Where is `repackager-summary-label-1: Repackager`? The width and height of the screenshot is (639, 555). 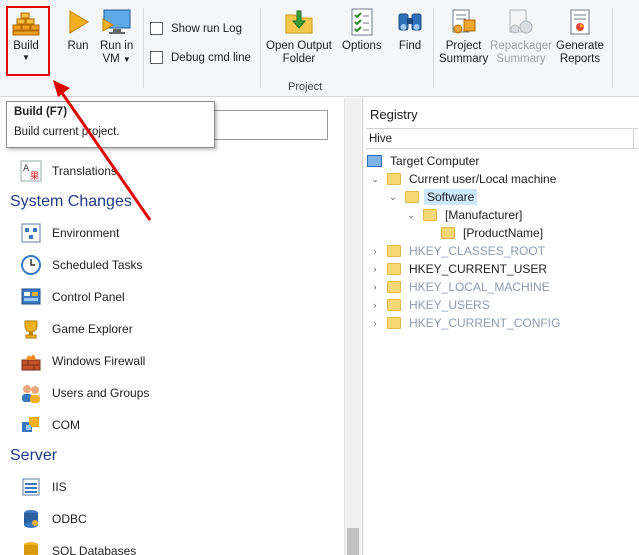
repackager-summary-label-1: Repackager is located at coordinates (521, 46).